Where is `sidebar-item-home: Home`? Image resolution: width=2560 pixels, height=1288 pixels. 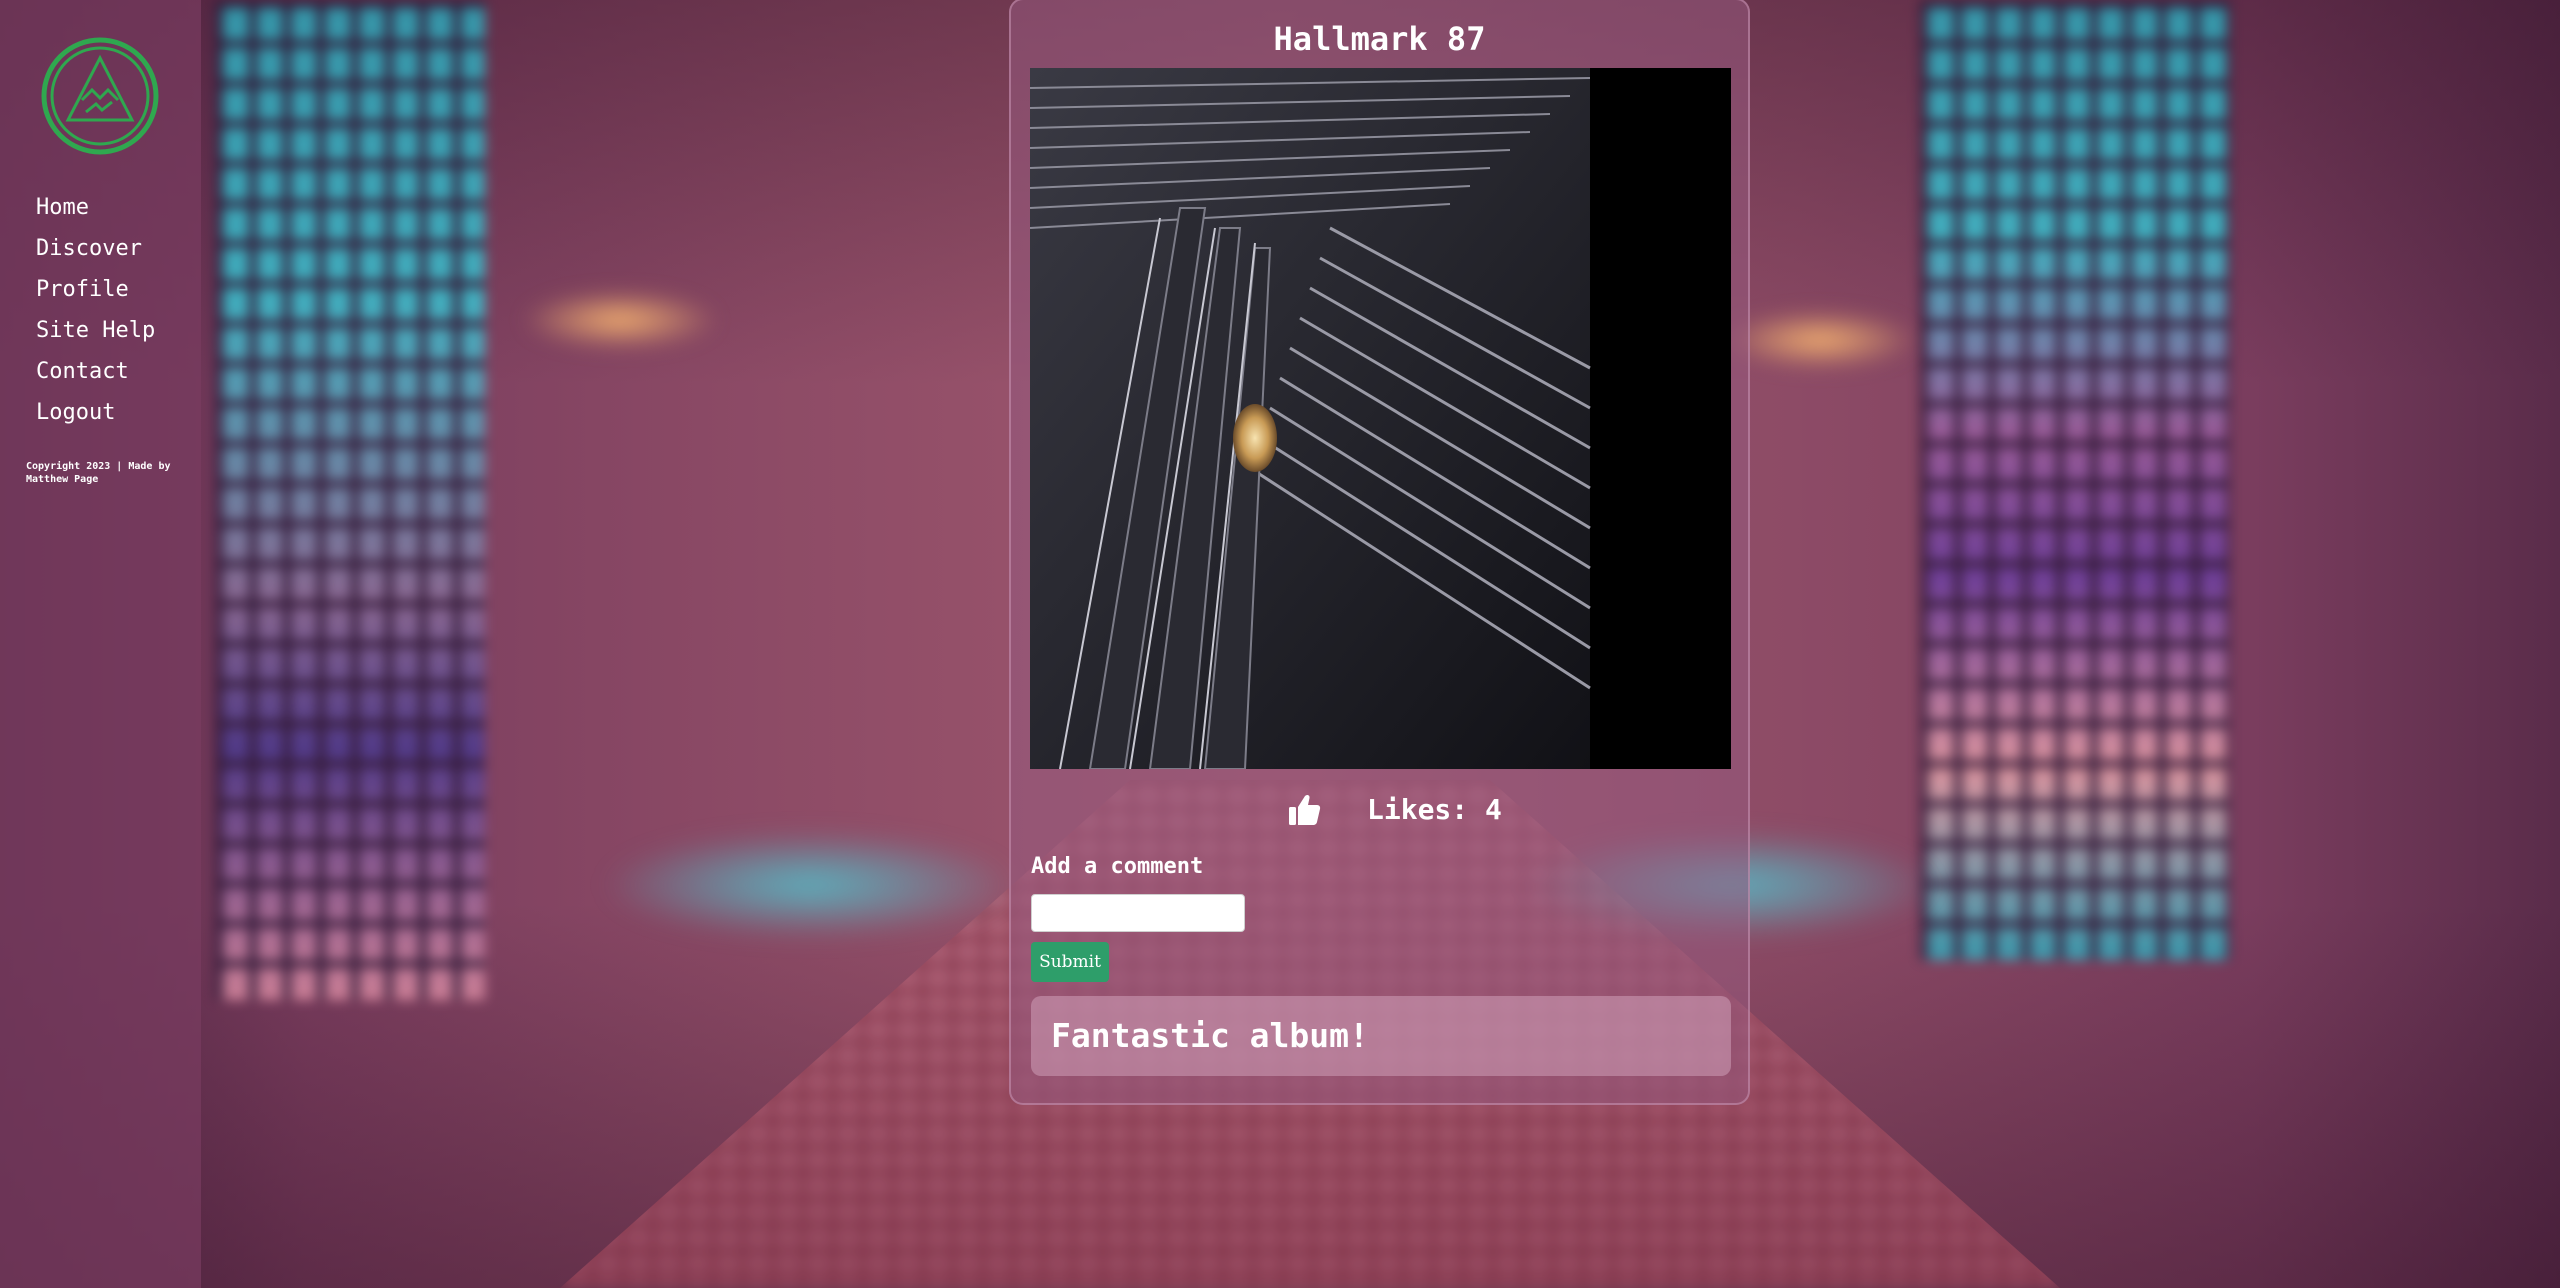 sidebar-item-home: Home is located at coordinates (95, 210).